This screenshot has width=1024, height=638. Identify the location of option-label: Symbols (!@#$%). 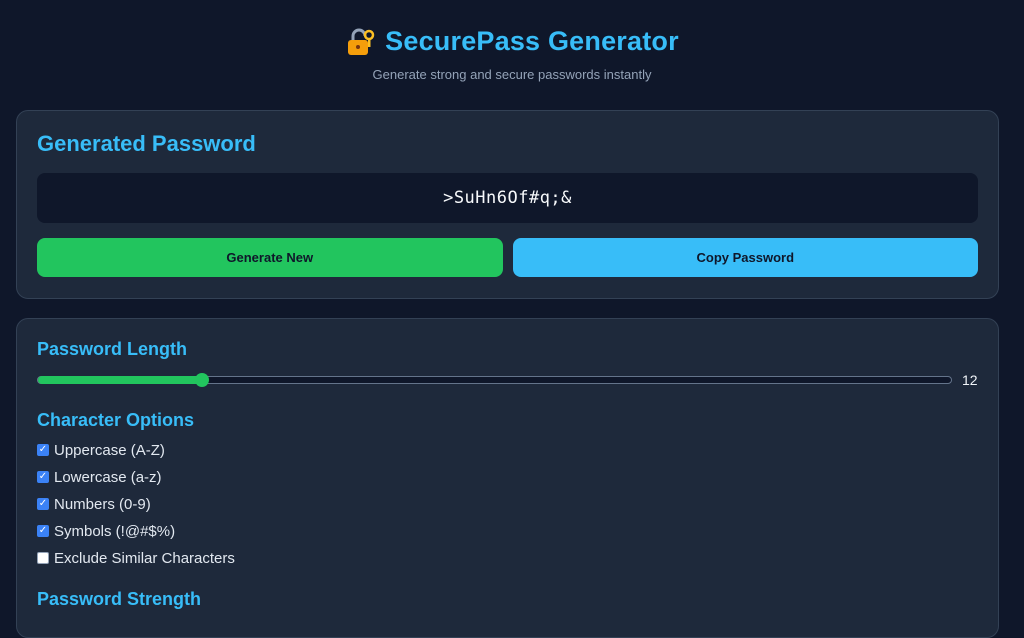
(115, 531).